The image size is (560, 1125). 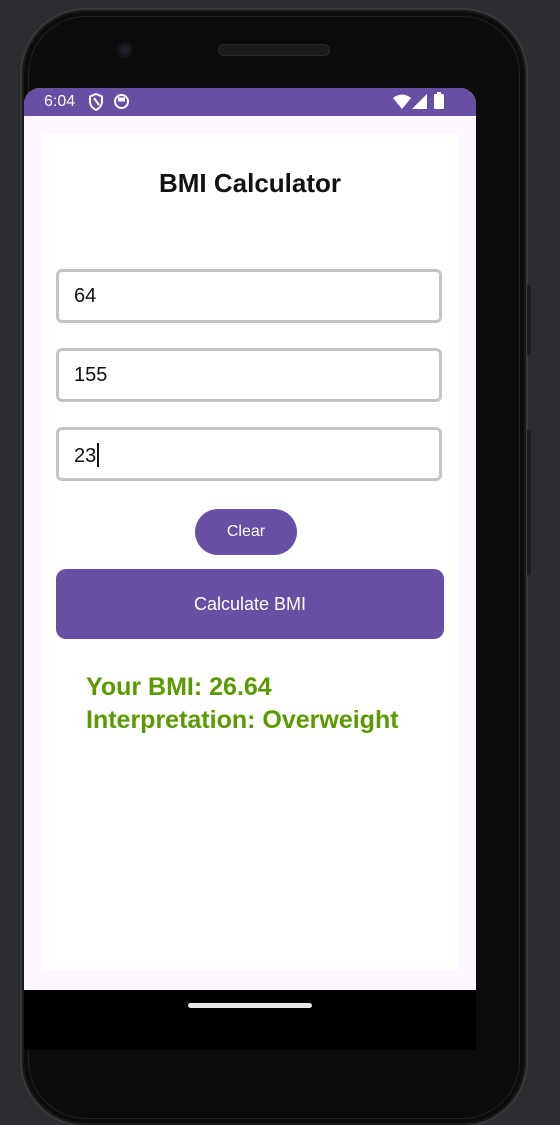 I want to click on clear-button: Clear, so click(x=246, y=532).